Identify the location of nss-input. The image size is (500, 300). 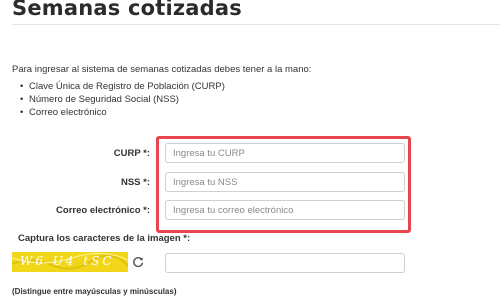
(285, 182).